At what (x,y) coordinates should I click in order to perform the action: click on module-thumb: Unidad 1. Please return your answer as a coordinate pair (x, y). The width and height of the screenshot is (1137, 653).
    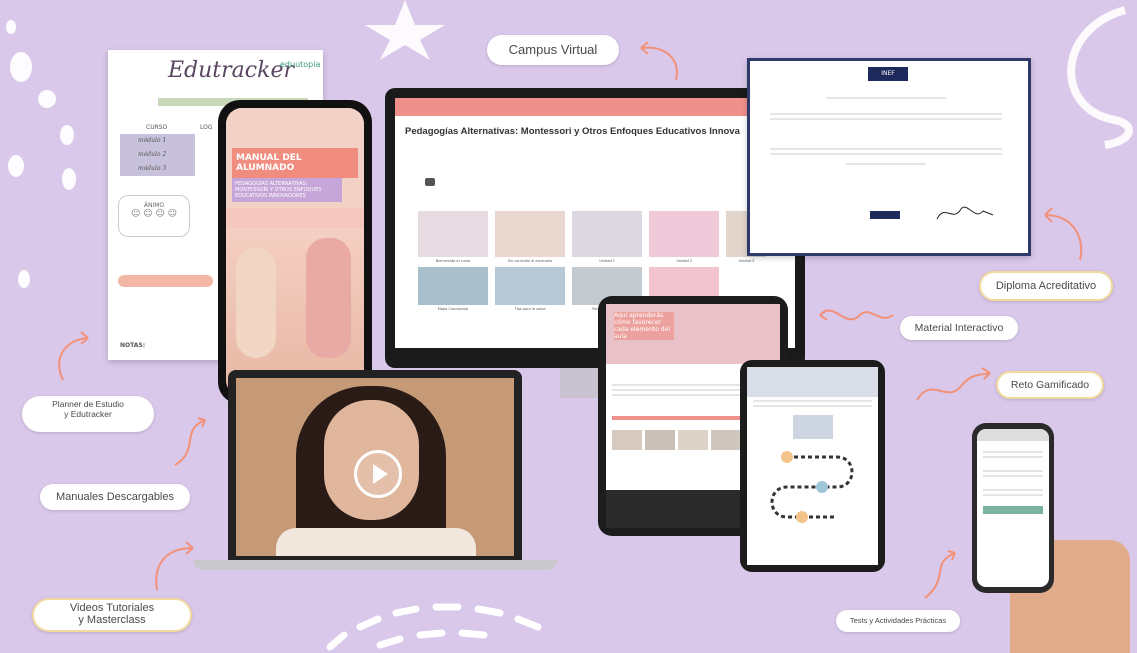
    Looking at the image, I should click on (607, 237).